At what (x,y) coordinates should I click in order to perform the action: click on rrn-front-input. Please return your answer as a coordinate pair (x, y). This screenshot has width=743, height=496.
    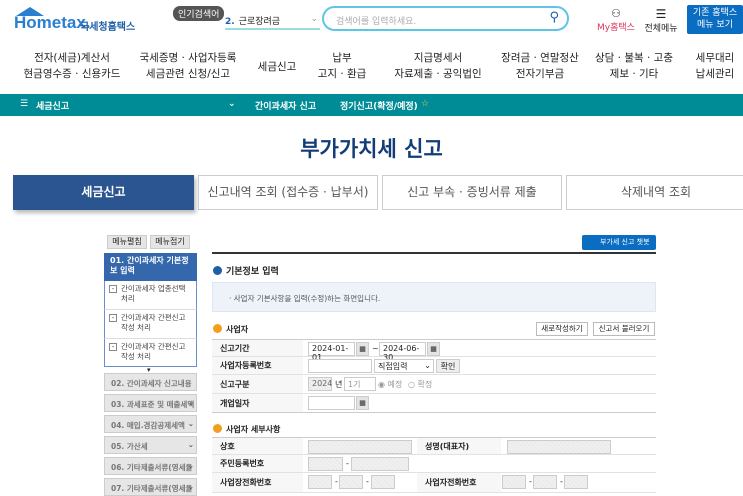
    Looking at the image, I should click on (325, 464).